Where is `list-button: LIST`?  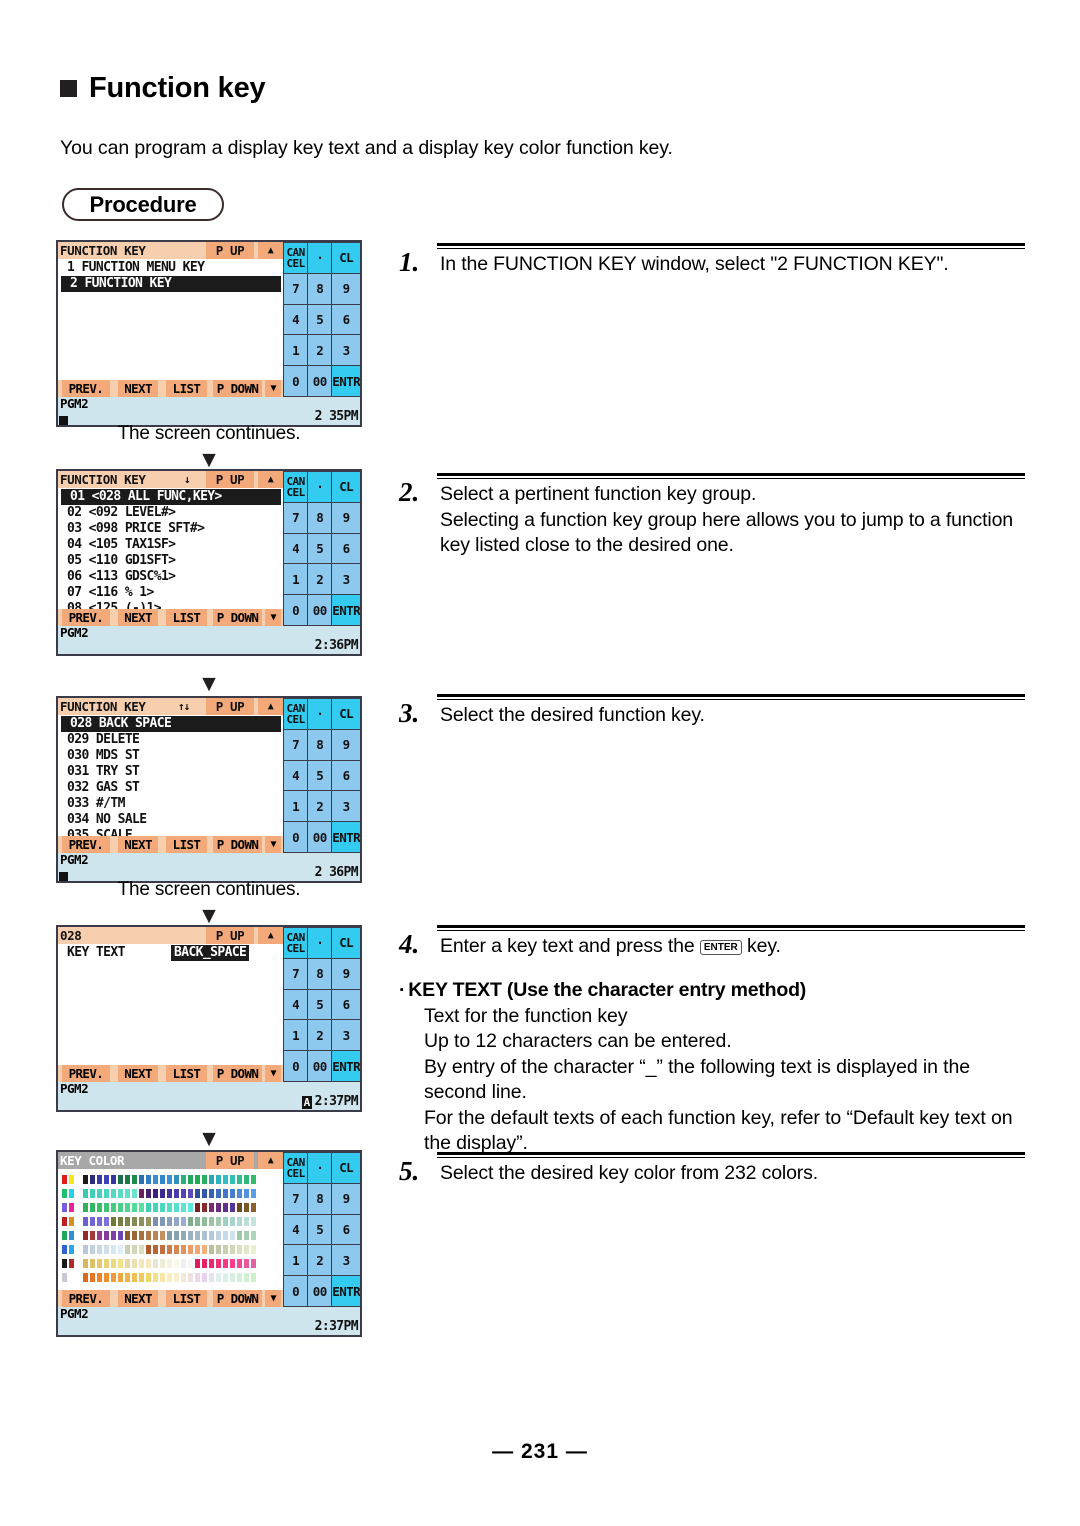 list-button: LIST is located at coordinates (186, 1298).